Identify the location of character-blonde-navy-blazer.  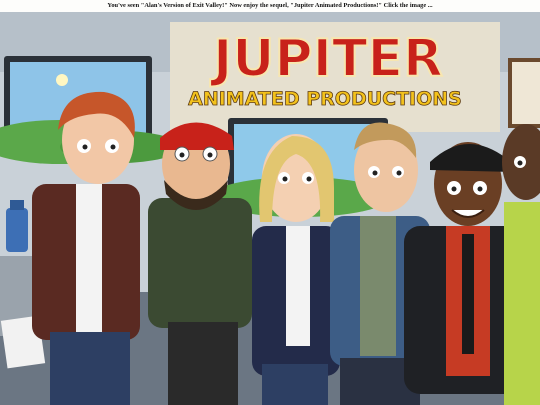
(296, 269).